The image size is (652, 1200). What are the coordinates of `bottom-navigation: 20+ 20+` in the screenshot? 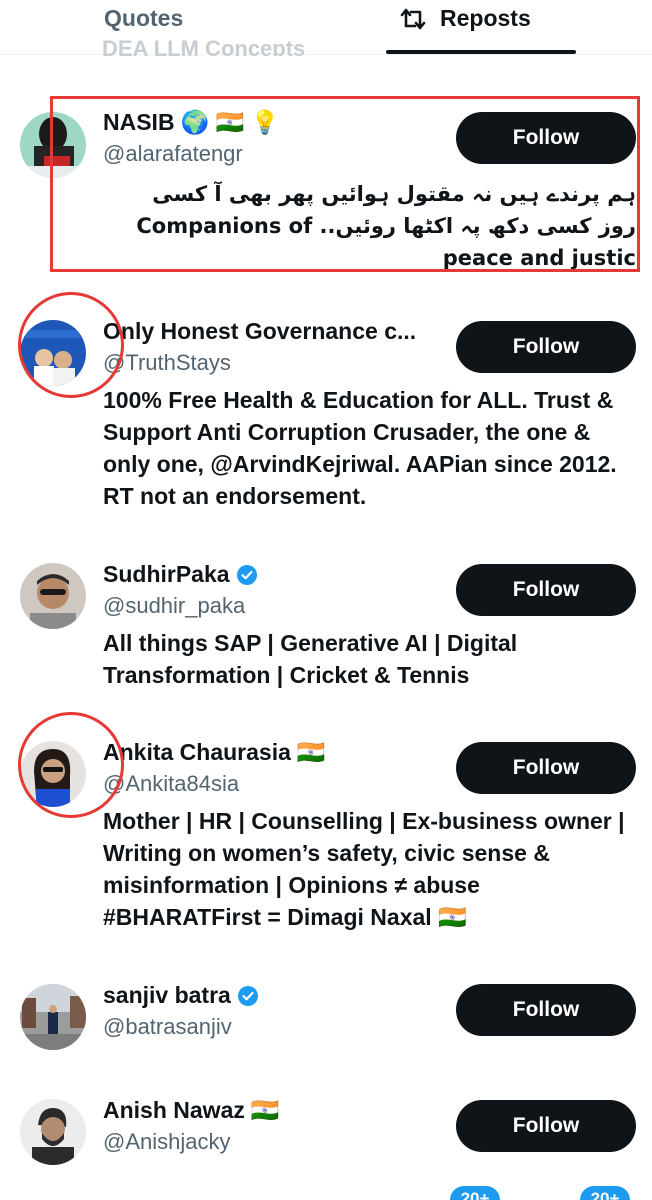 It's located at (326, 1190).